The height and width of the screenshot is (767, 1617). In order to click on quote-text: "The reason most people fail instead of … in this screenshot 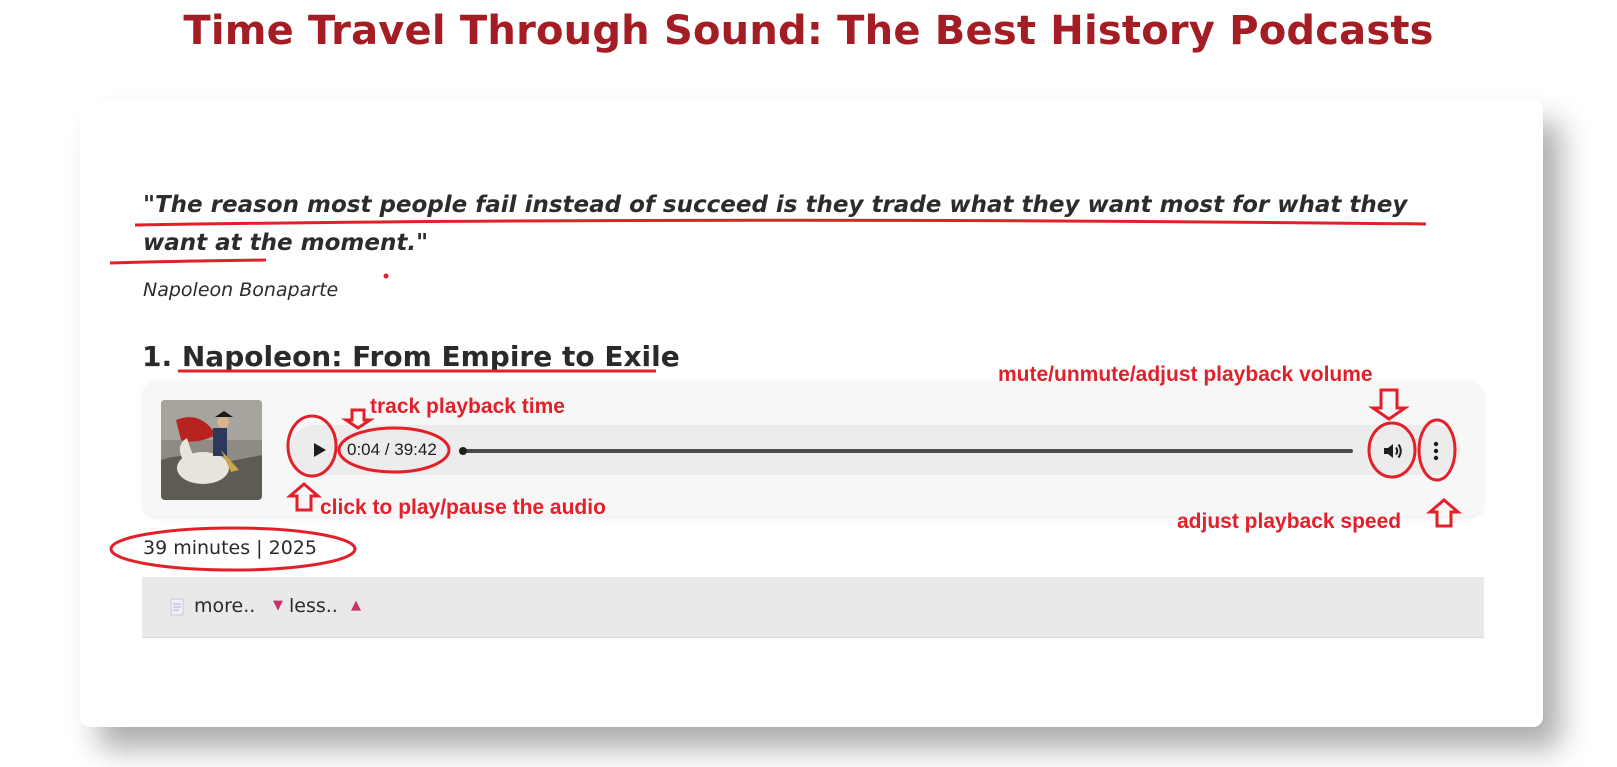, I will do `click(775, 224)`.